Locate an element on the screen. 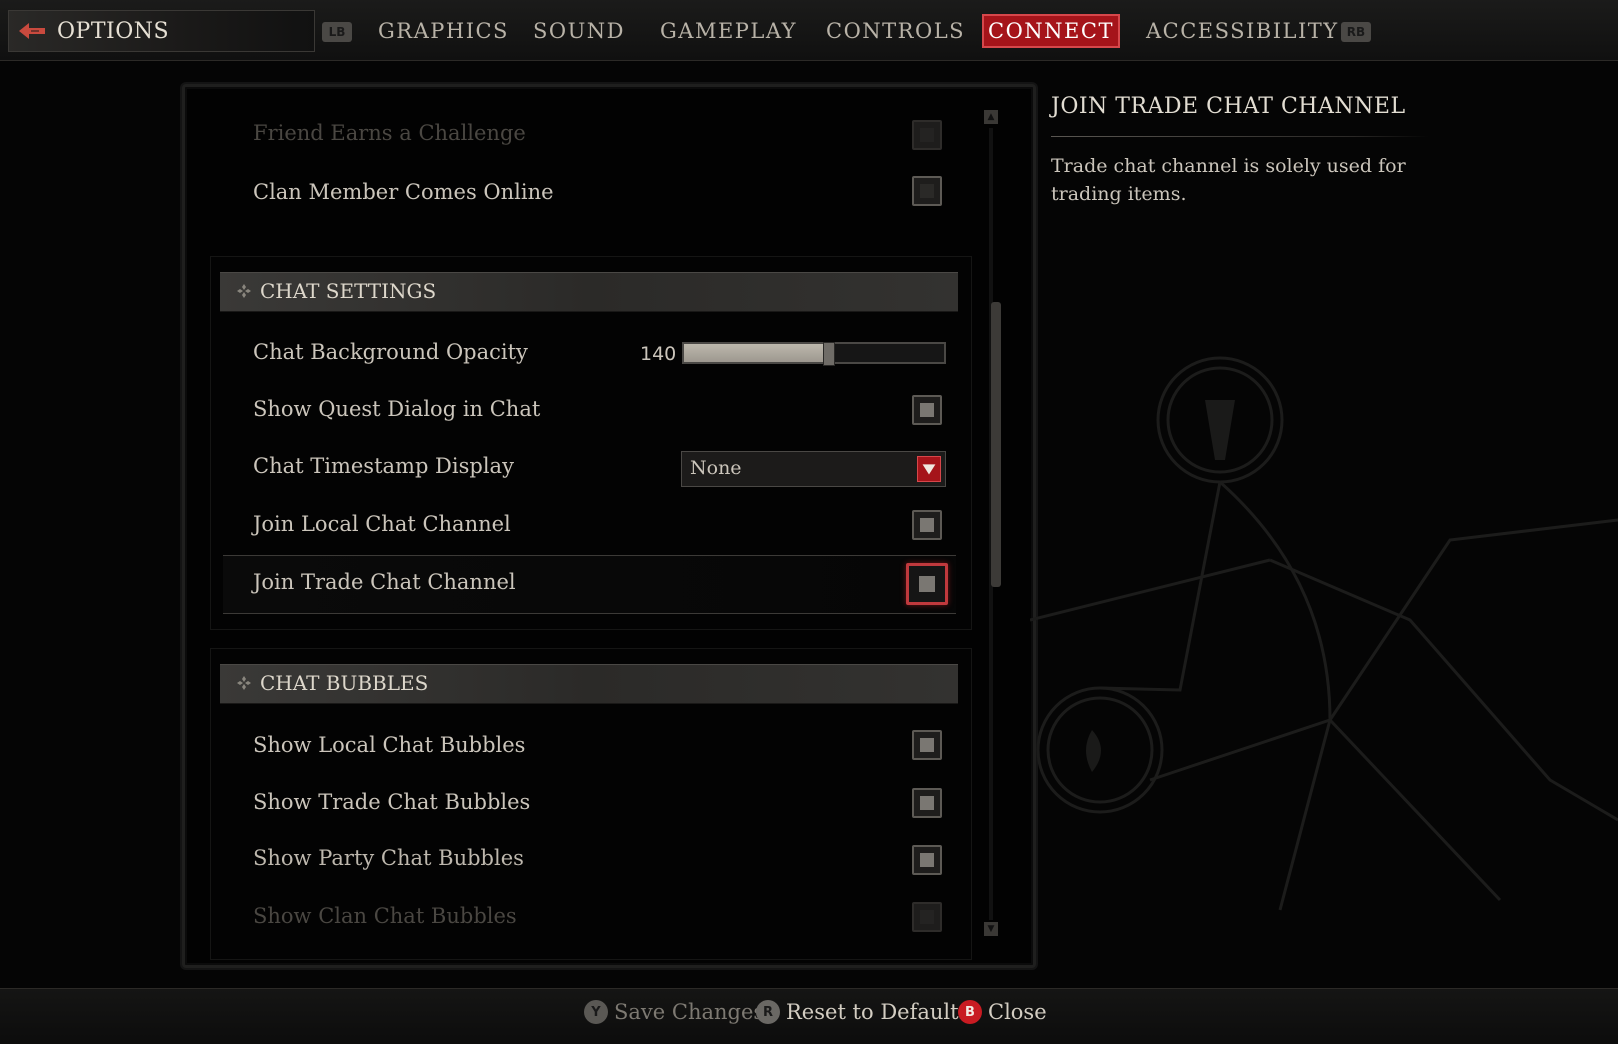  settings-scrollbar: ▲ ▼ is located at coordinates (992, 523).